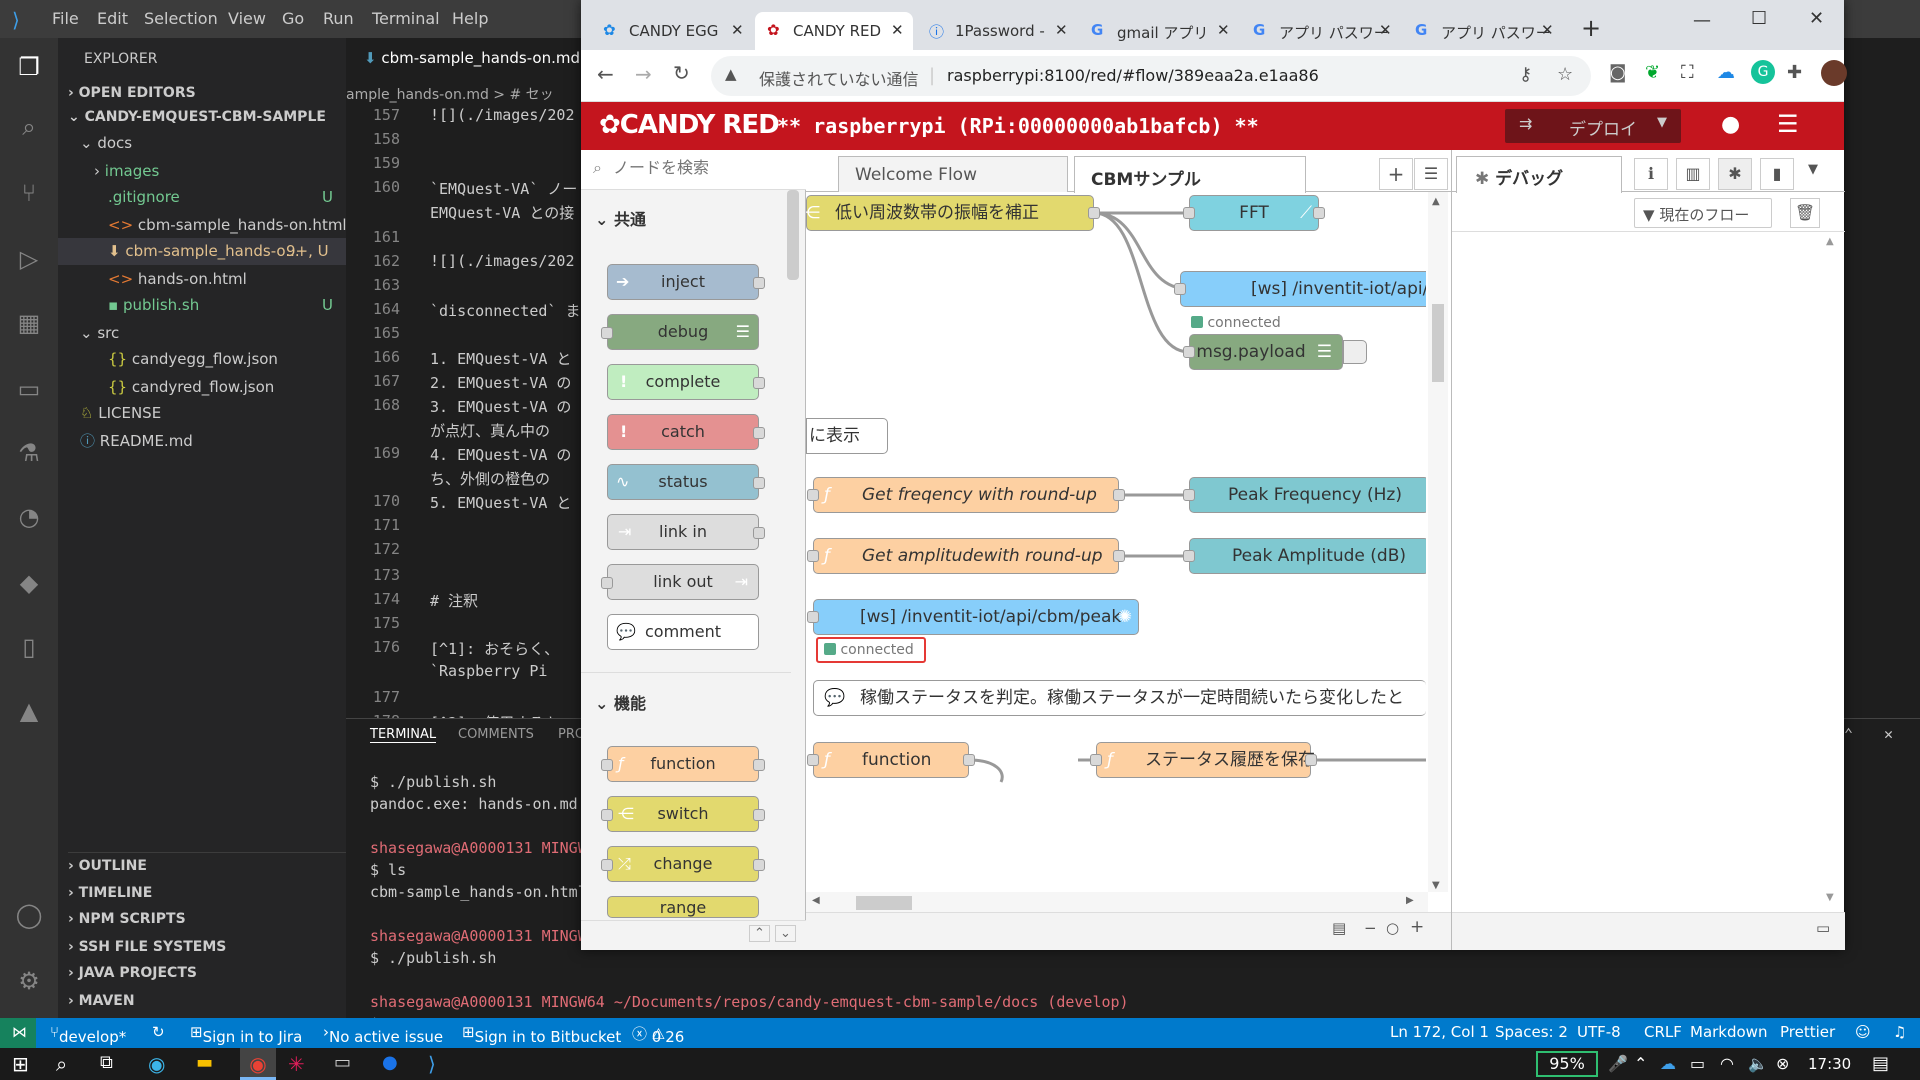 The width and height of the screenshot is (1920, 1080). Describe the element at coordinates (1728, 1032) in the screenshot. I see `language-status: Markdown` at that location.